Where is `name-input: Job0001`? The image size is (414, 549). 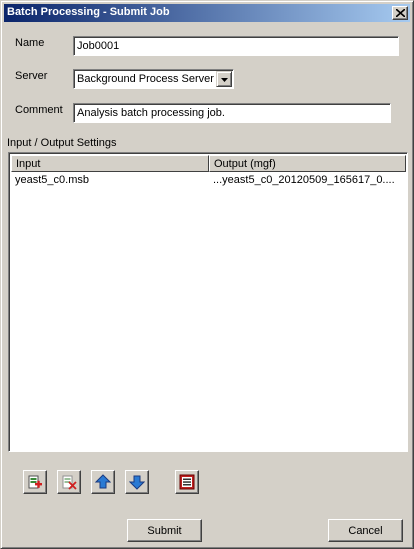 name-input: Job0001 is located at coordinates (236, 46).